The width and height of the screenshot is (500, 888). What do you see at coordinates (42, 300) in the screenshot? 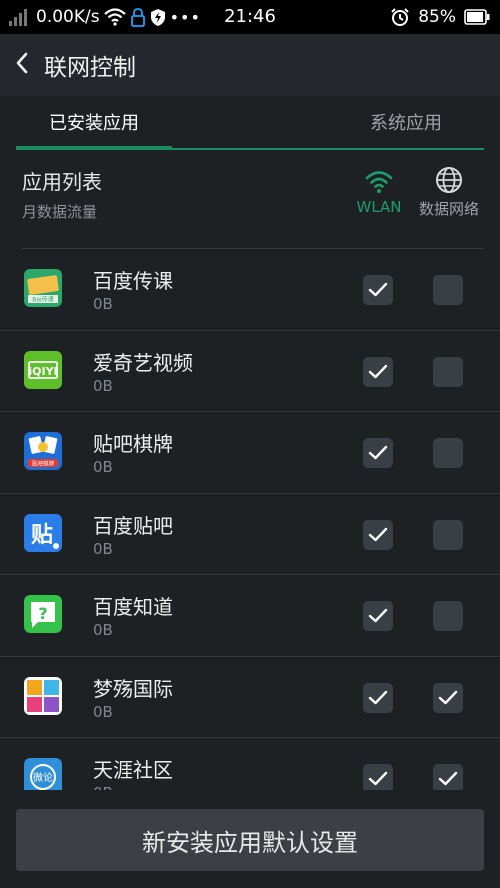
I see `svg-text: Bai传课` at bounding box center [42, 300].